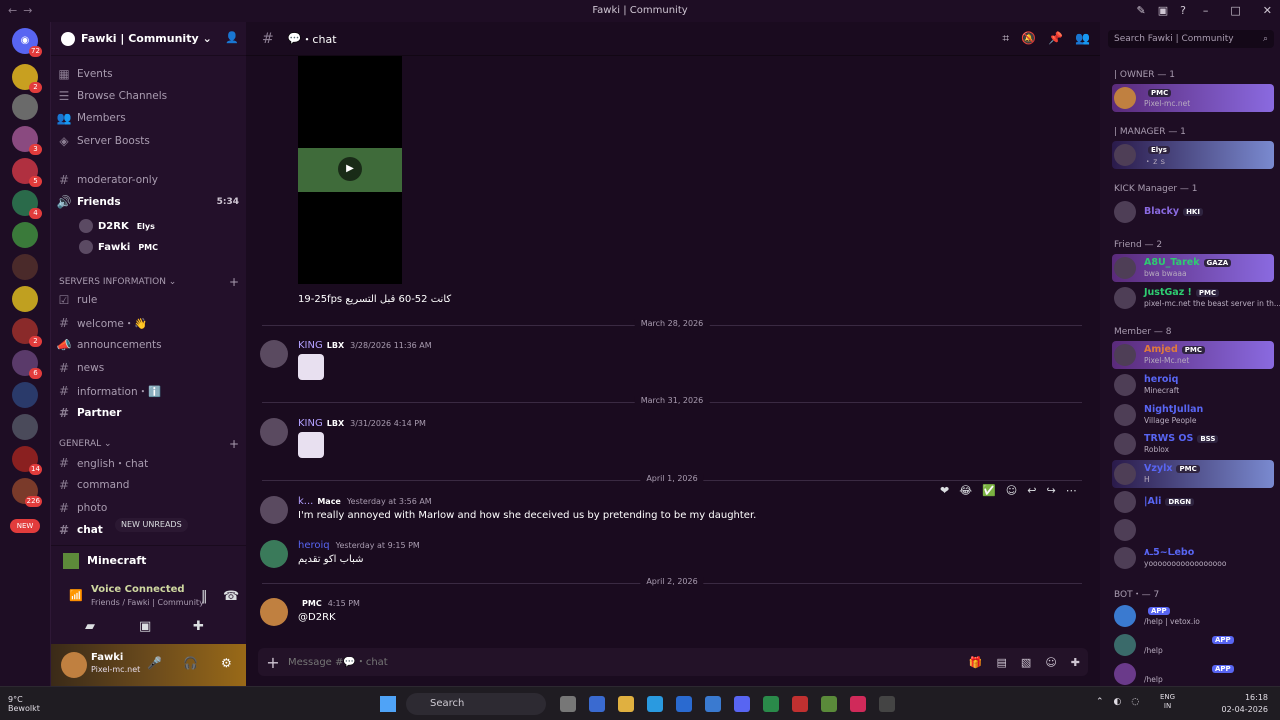 The image size is (1280, 720). What do you see at coordinates (1193, 355) in the screenshot?
I see `member-item: Amjed PMC Pixel-Mc.net` at bounding box center [1193, 355].